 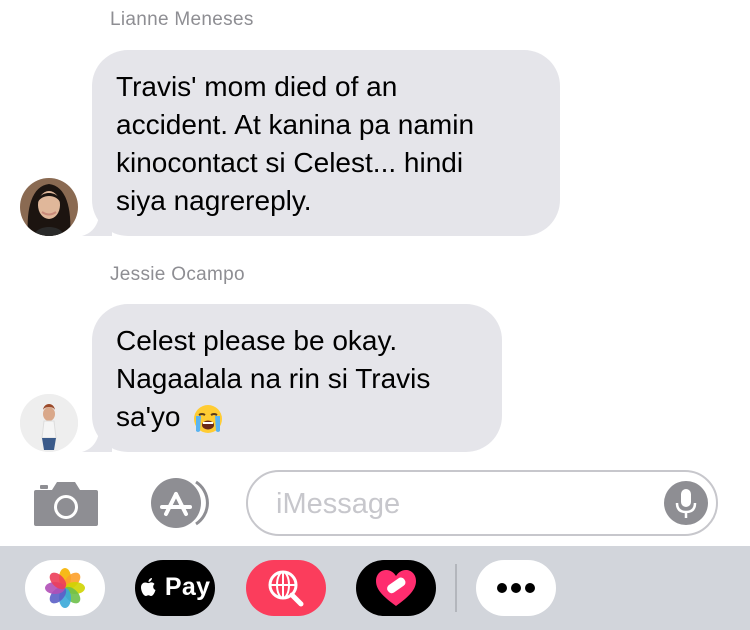 I want to click on digital-touch-app-button, so click(x=396, y=588).